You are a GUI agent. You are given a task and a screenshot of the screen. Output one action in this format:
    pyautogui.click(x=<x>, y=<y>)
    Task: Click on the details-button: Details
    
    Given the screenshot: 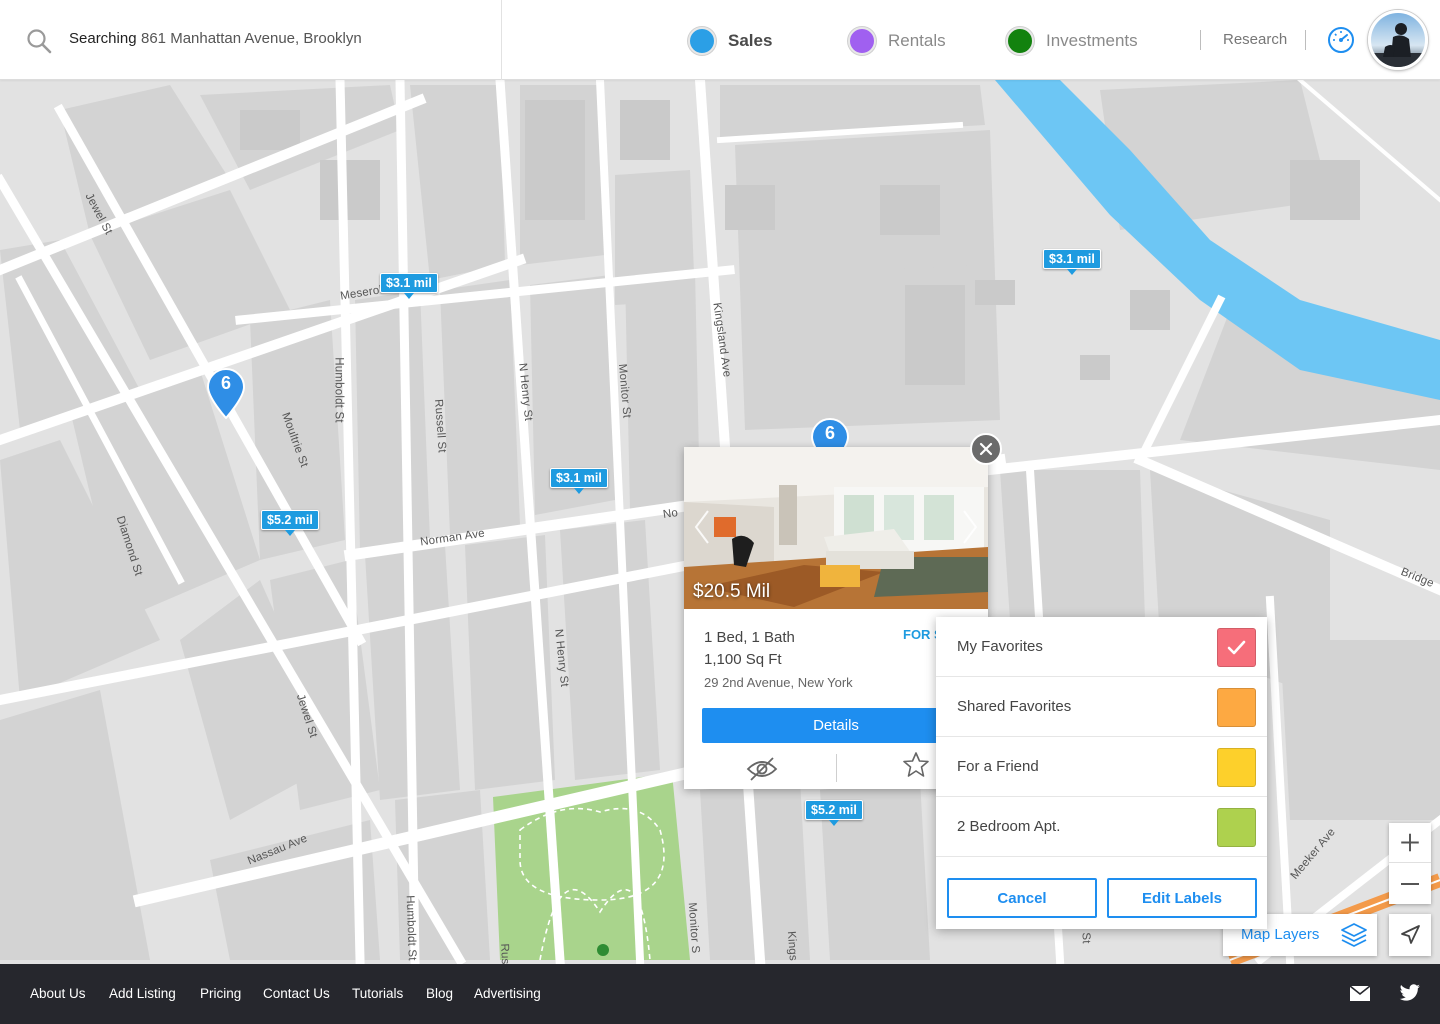 What is the action you would take?
    pyautogui.click(x=836, y=725)
    